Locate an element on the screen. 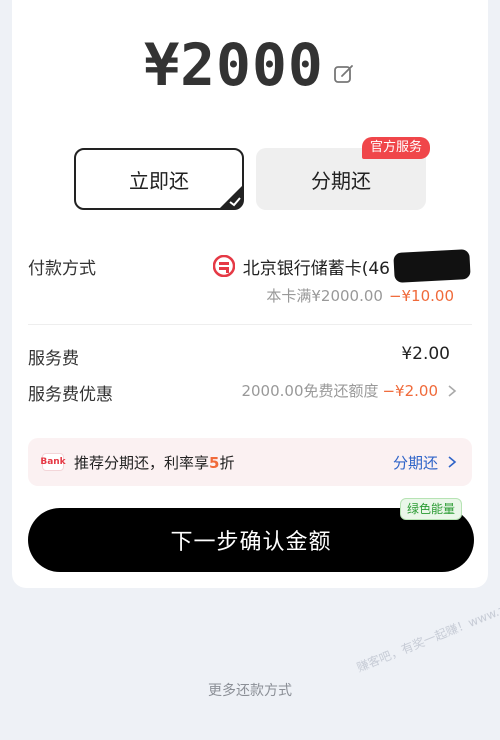  tab-installment-label: 分期还 is located at coordinates (341, 180).